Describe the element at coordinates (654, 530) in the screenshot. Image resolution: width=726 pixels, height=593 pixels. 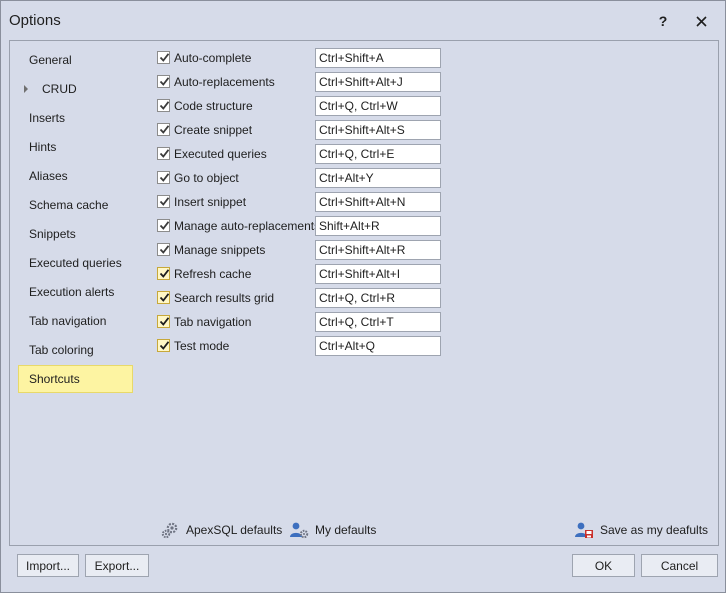
I see `save-as-my-defaults-label: Save as my deafults` at that location.